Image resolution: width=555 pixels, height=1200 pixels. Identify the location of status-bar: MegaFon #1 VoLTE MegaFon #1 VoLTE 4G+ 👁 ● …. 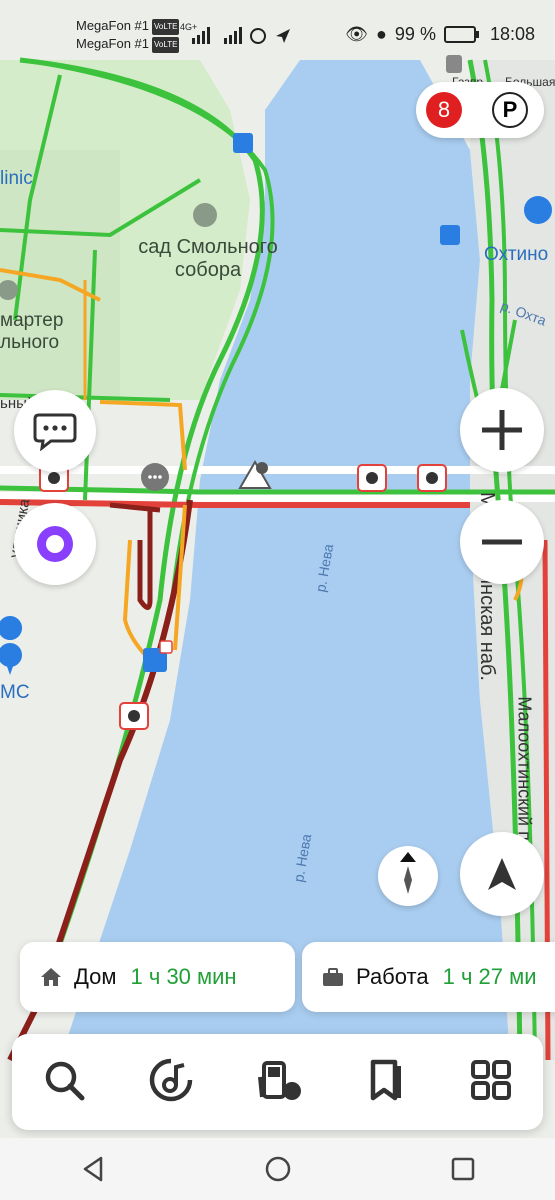
(277, 35).